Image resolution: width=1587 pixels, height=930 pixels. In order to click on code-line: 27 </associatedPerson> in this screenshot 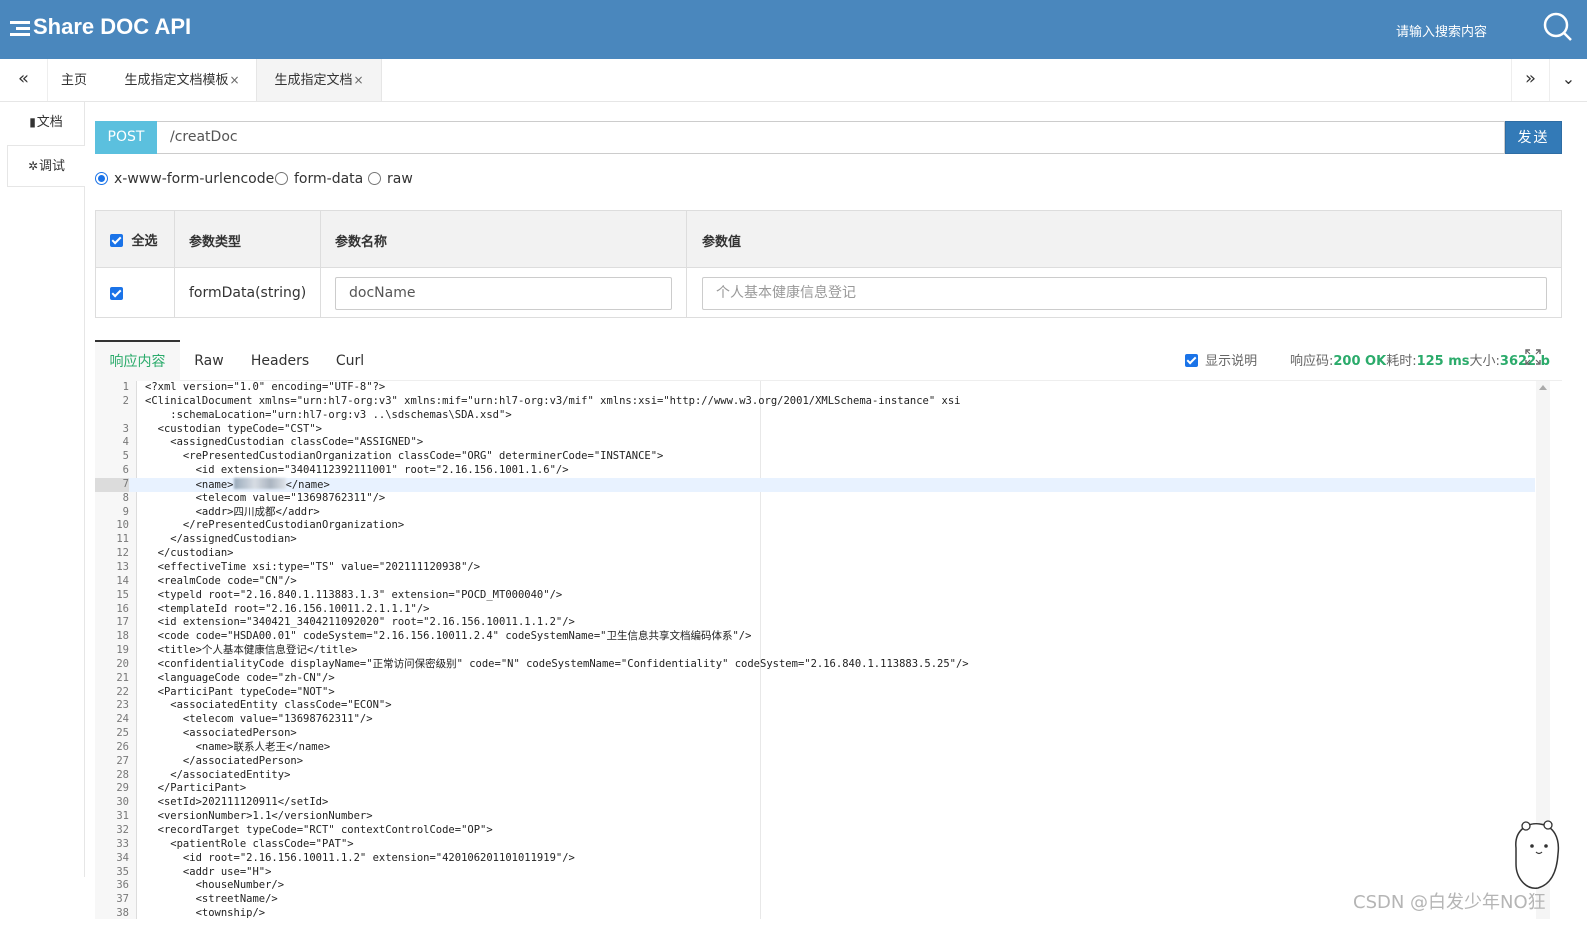, I will do `click(815, 762)`.